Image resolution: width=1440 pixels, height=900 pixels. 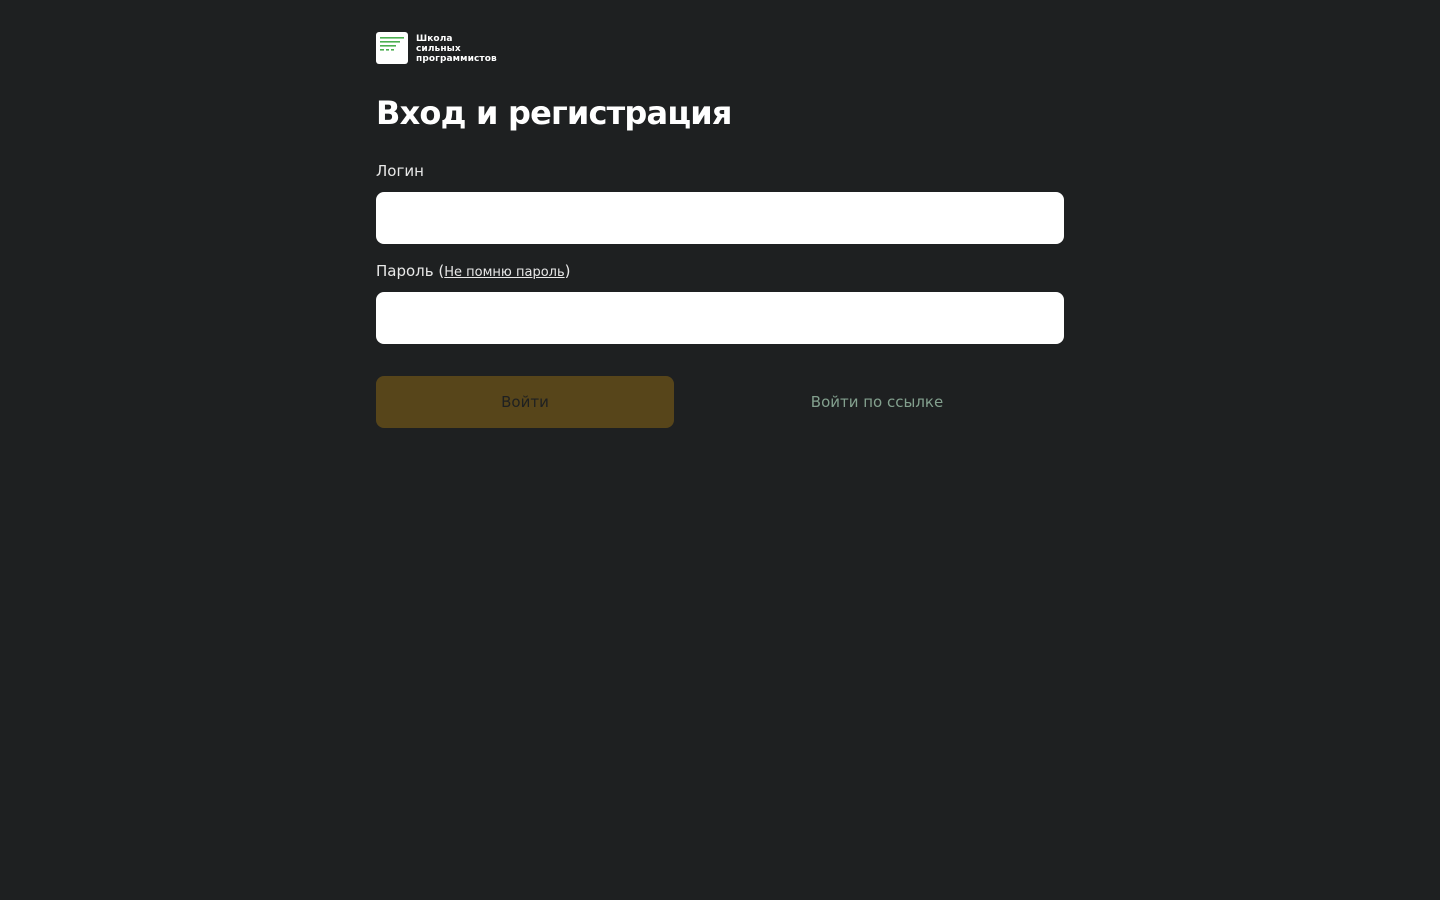 What do you see at coordinates (720, 318) in the screenshot?
I see `password-input` at bounding box center [720, 318].